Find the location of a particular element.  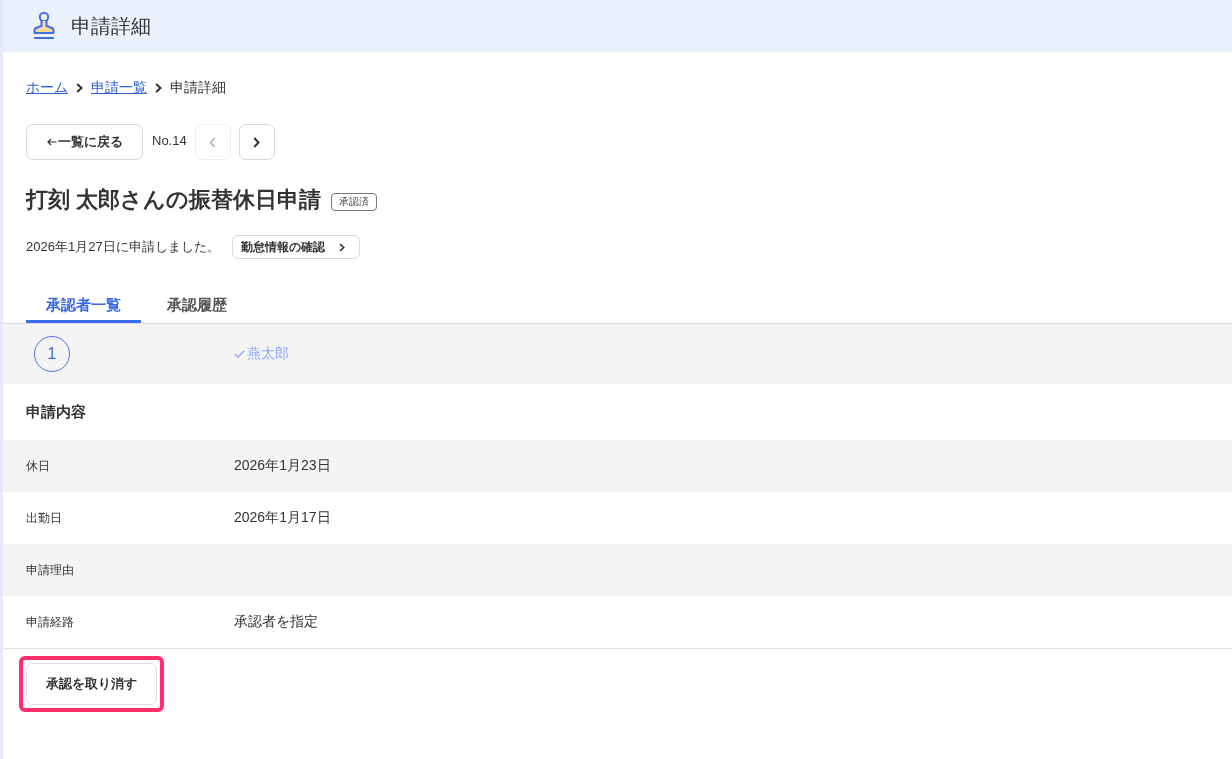

field-label: 出勤日 is located at coordinates (44, 518).